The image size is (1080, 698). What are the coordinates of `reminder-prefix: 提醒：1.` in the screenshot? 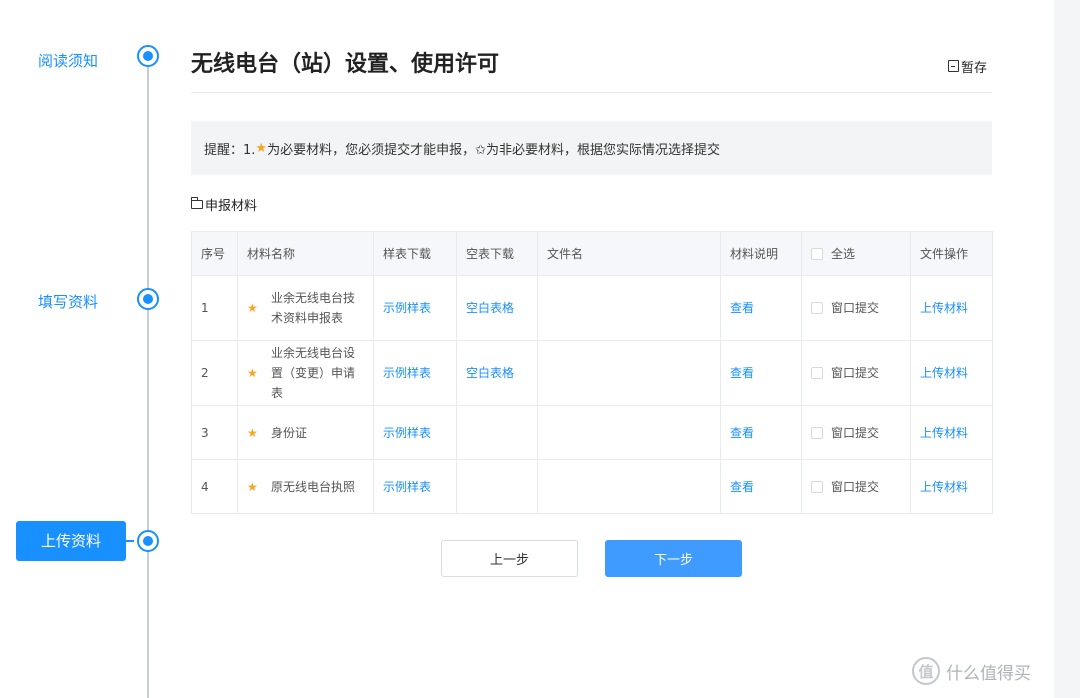 It's located at (230, 150).